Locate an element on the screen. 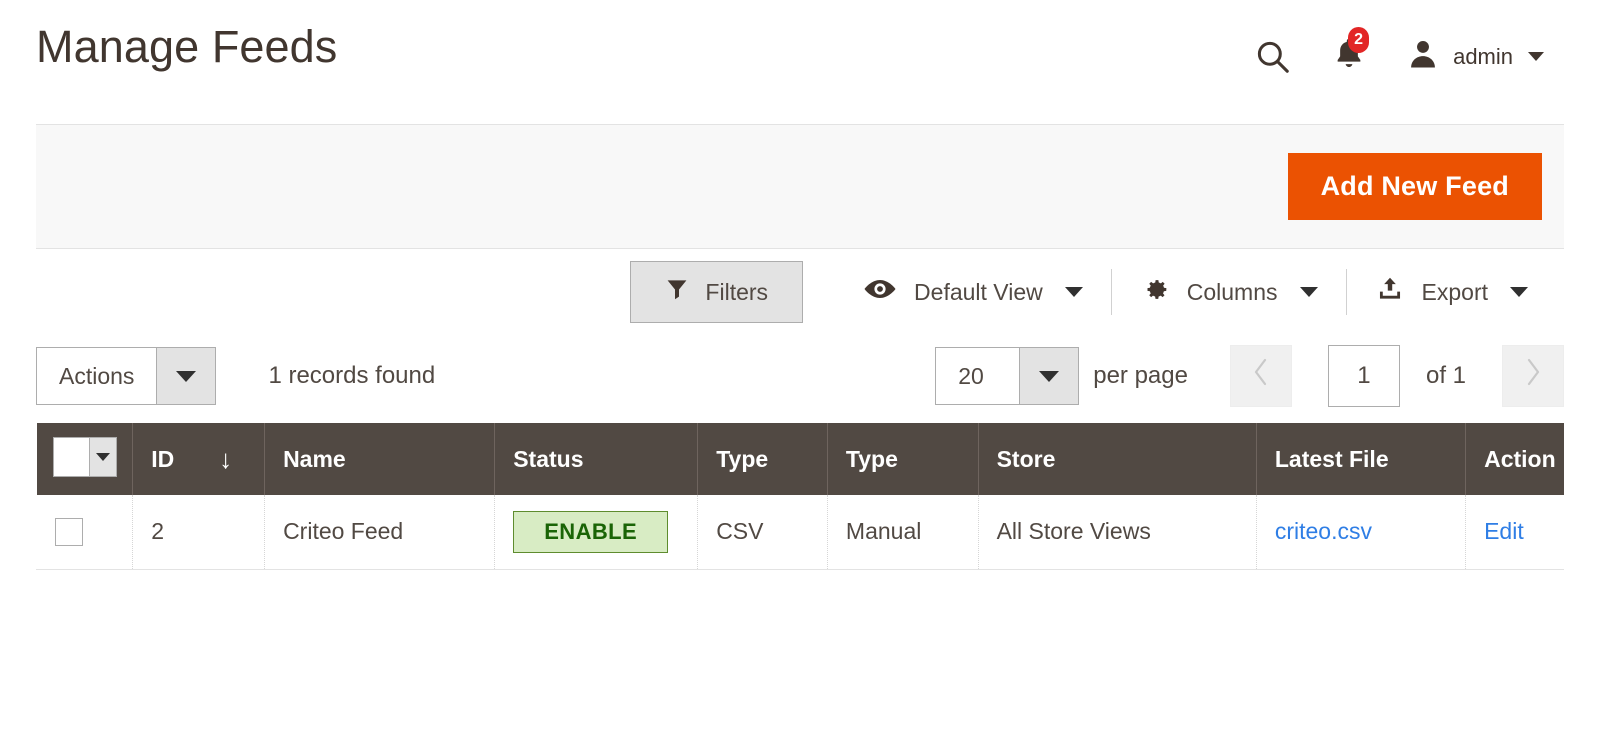  notifications-button: 2 is located at coordinates (1350, 52).